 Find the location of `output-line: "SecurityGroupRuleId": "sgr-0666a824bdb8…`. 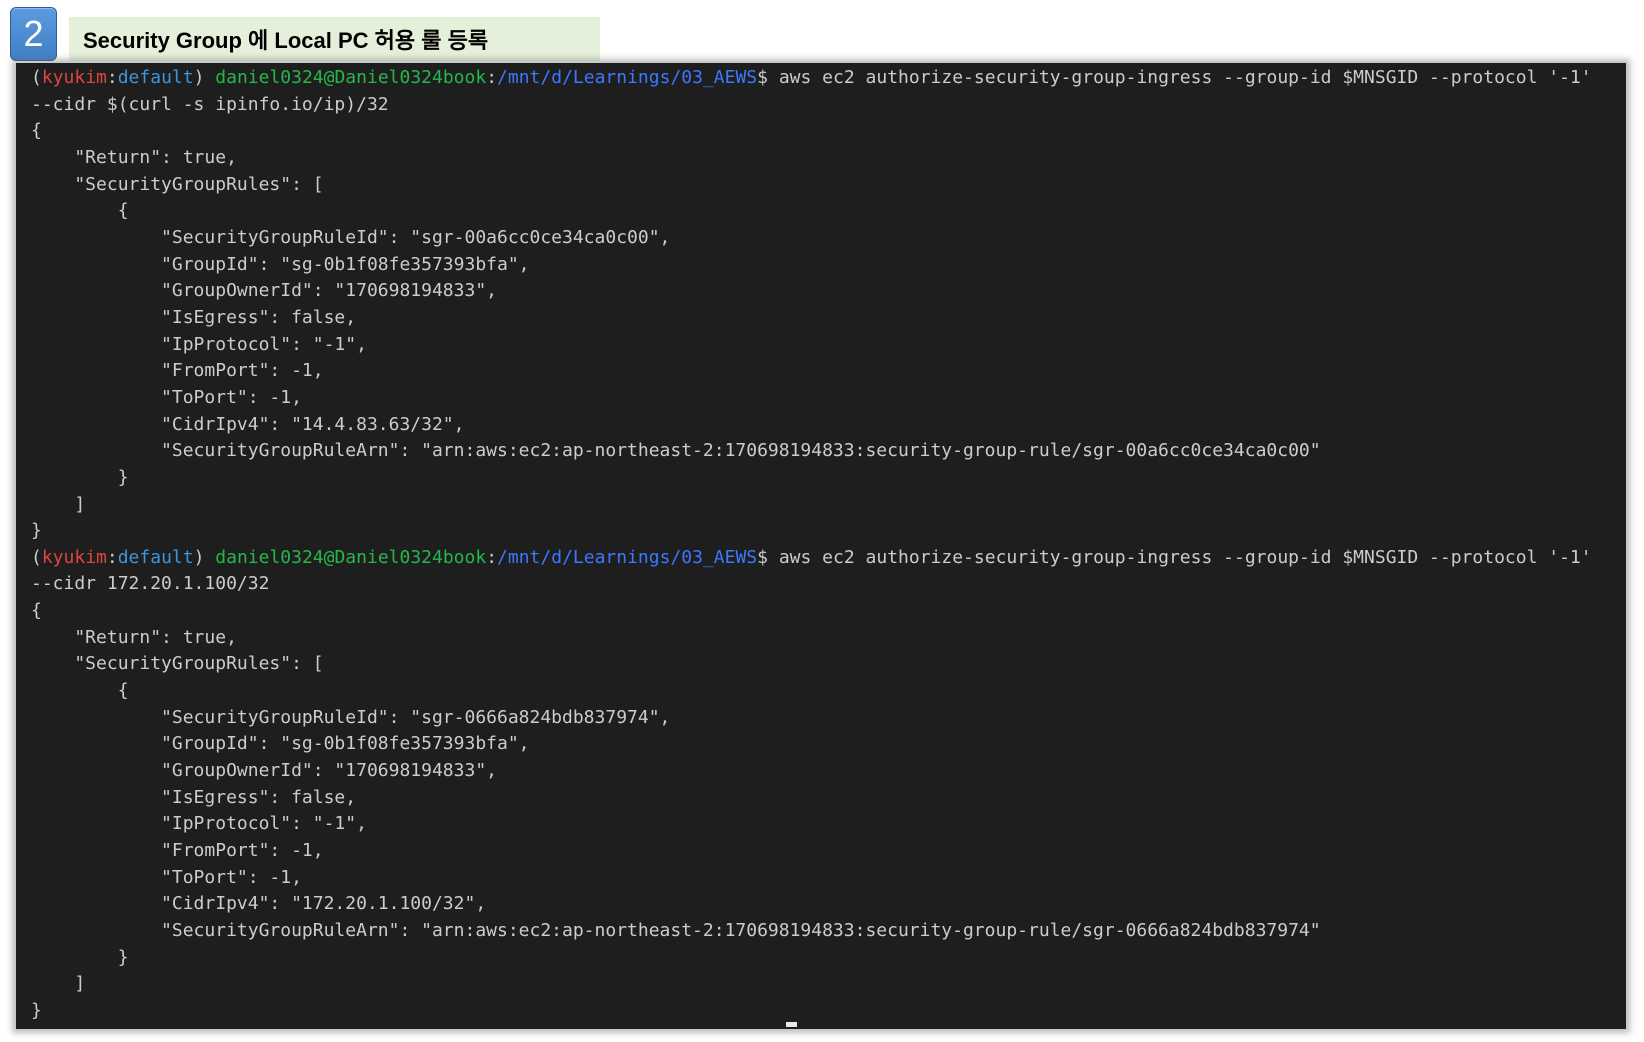

output-line: "SecurityGroupRuleId": "sgr-0666a824bdb8… is located at coordinates (351, 717).